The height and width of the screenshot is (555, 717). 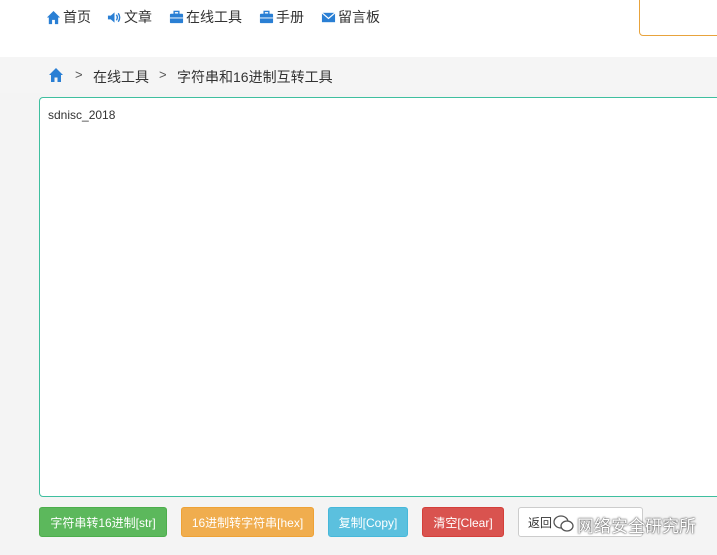 I want to click on nav-item-articles: 文章, so click(x=129, y=17).